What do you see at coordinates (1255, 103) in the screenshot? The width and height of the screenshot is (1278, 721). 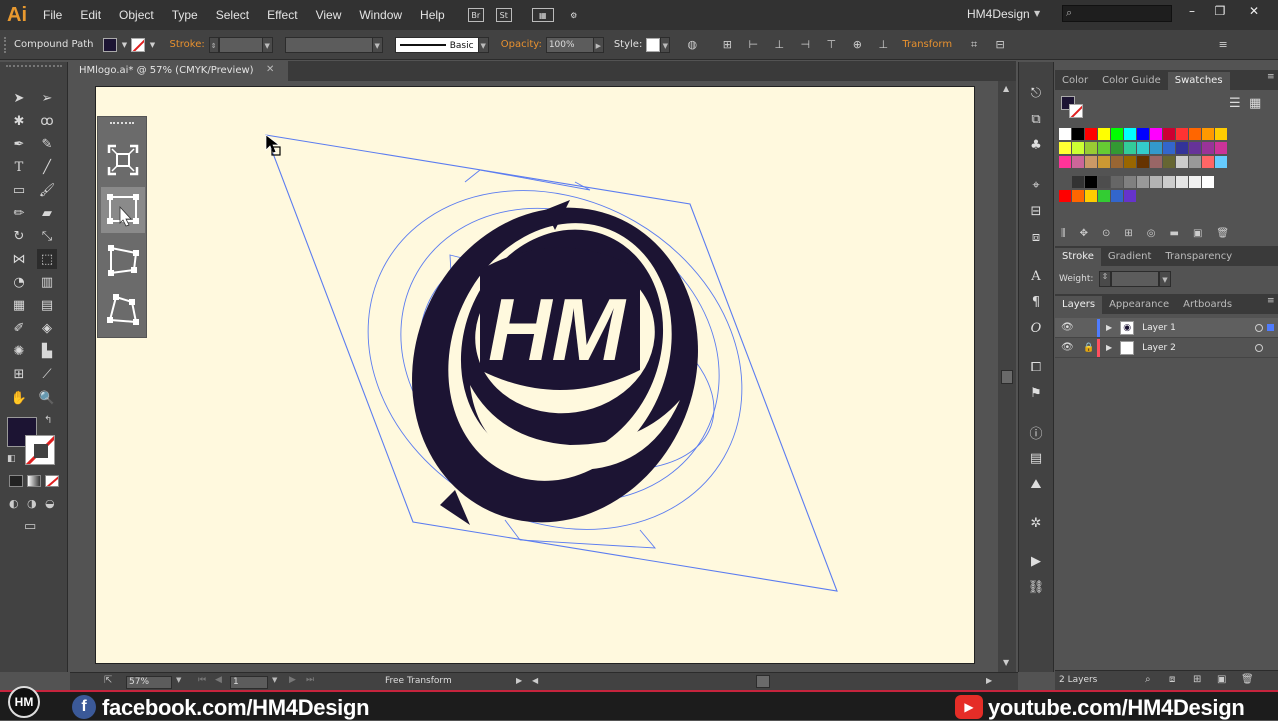 I see `grid-view-icon: ▦` at bounding box center [1255, 103].